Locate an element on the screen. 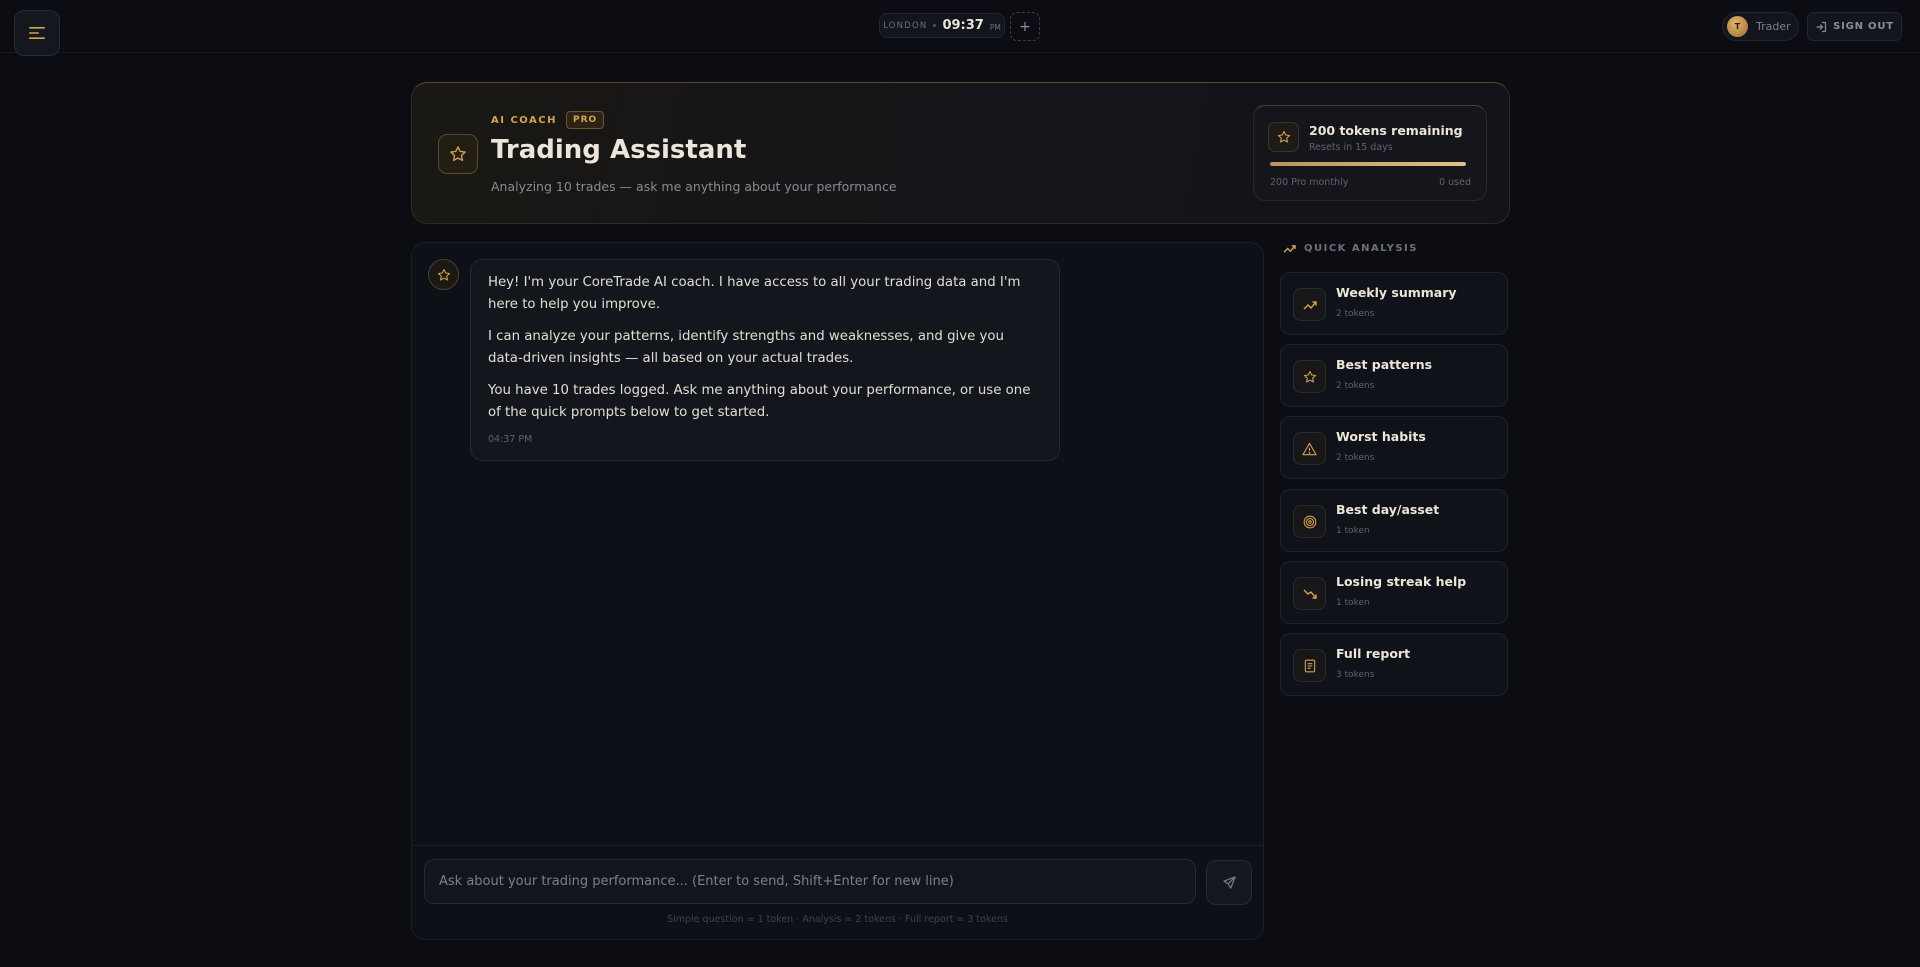 This screenshot has width=1920, height=967. clock-time: 09:37 is located at coordinates (963, 25).